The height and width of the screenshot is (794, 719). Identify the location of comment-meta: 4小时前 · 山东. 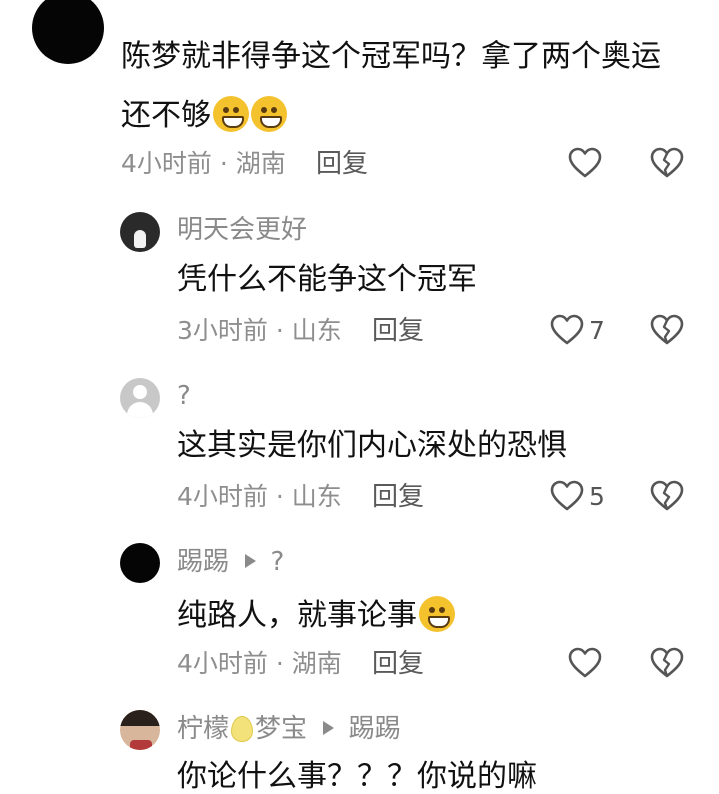
(259, 496).